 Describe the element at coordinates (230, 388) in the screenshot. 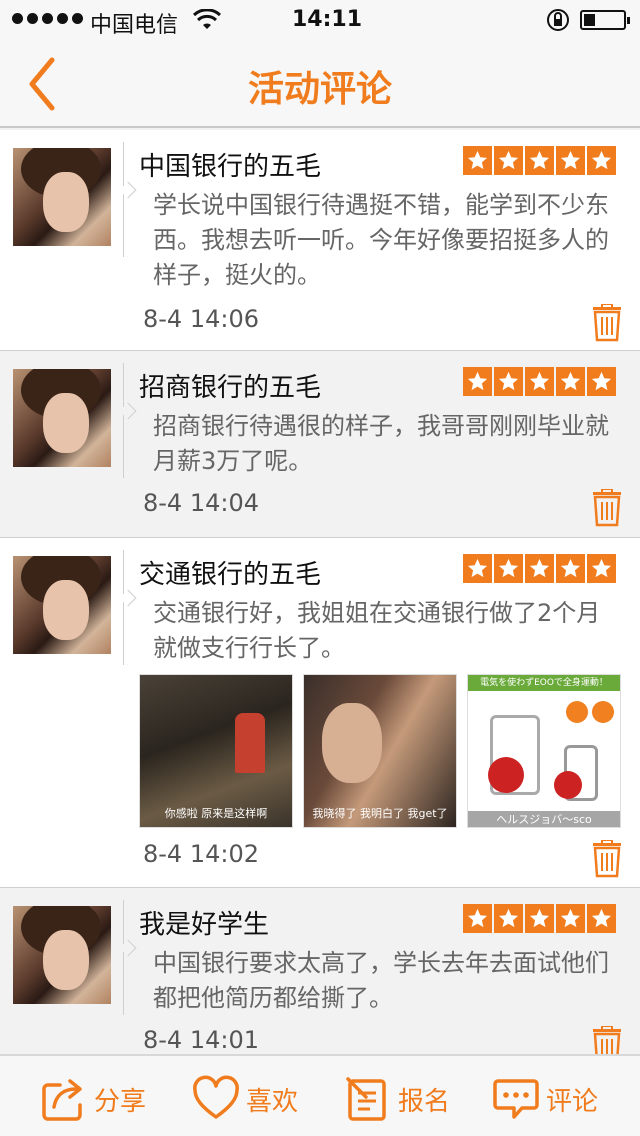

I see `commenter-name: 招商银行的五毛` at that location.